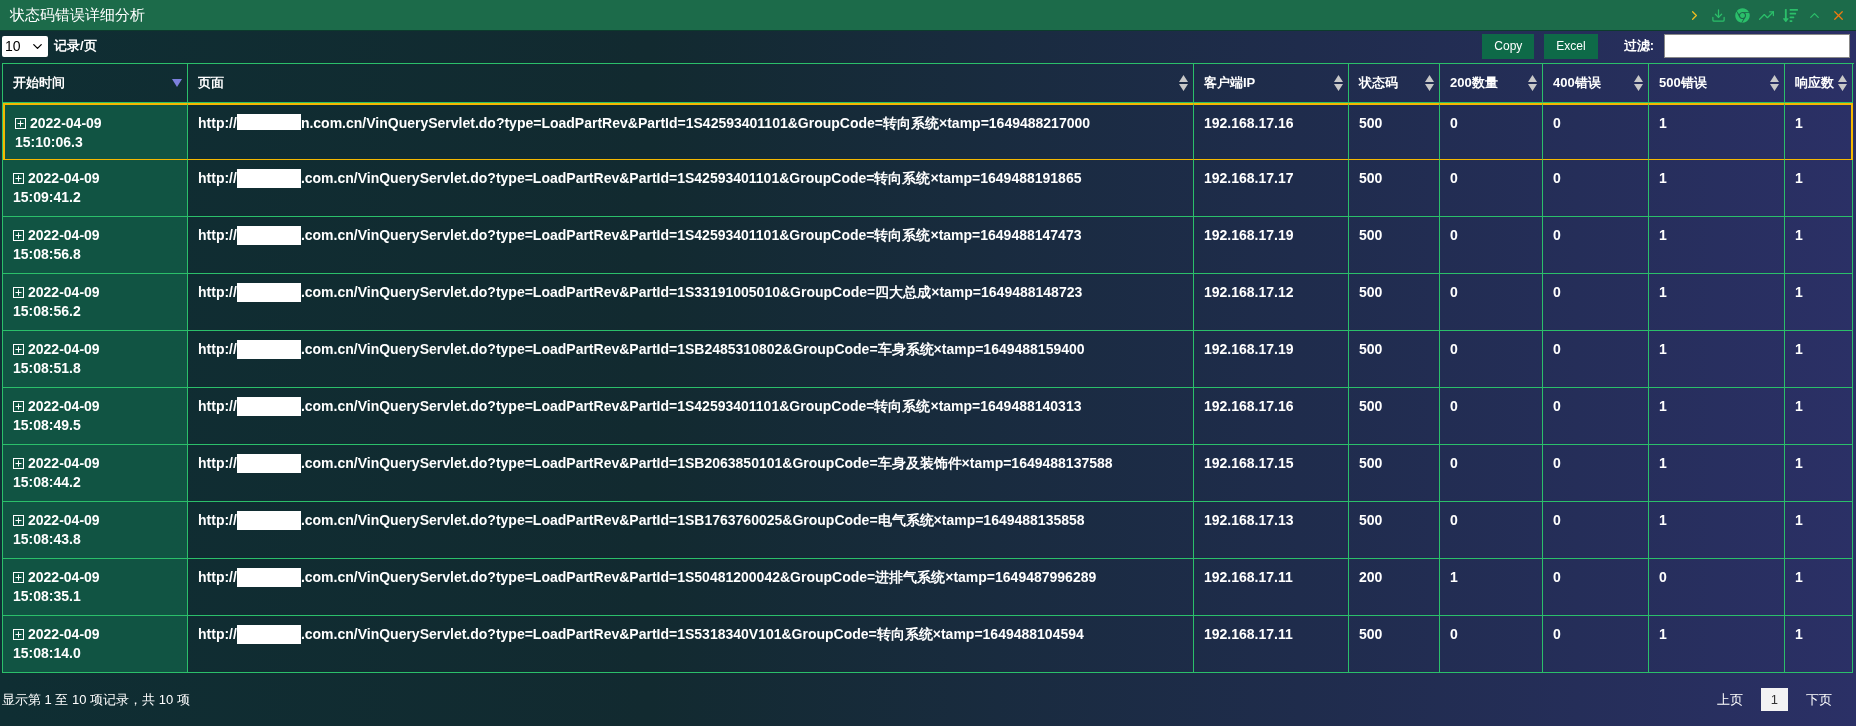 Image resolution: width=1856 pixels, height=726 pixels. I want to click on page-url-cell: http:// .com.cn/VinQueryServlet.do?type=LoadPartRev&PartId=1S42593401101&GroupCode=转向系统×tamp=1649488147473, so click(691, 245).